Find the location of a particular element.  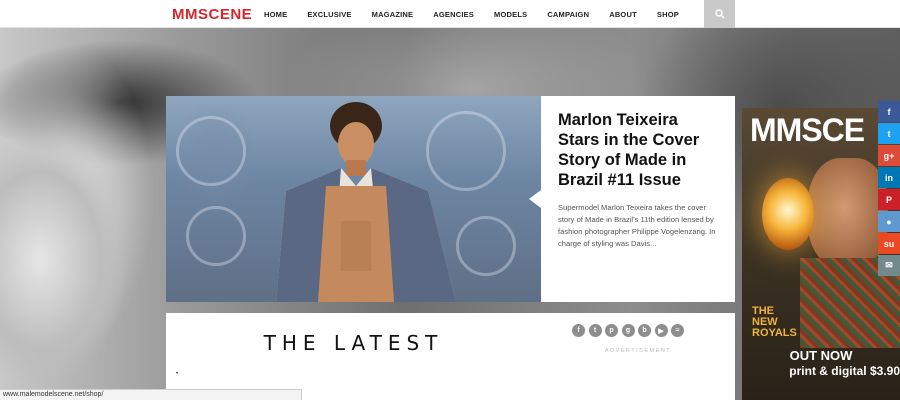

stumbleupon-icon: su is located at coordinates (889, 243).